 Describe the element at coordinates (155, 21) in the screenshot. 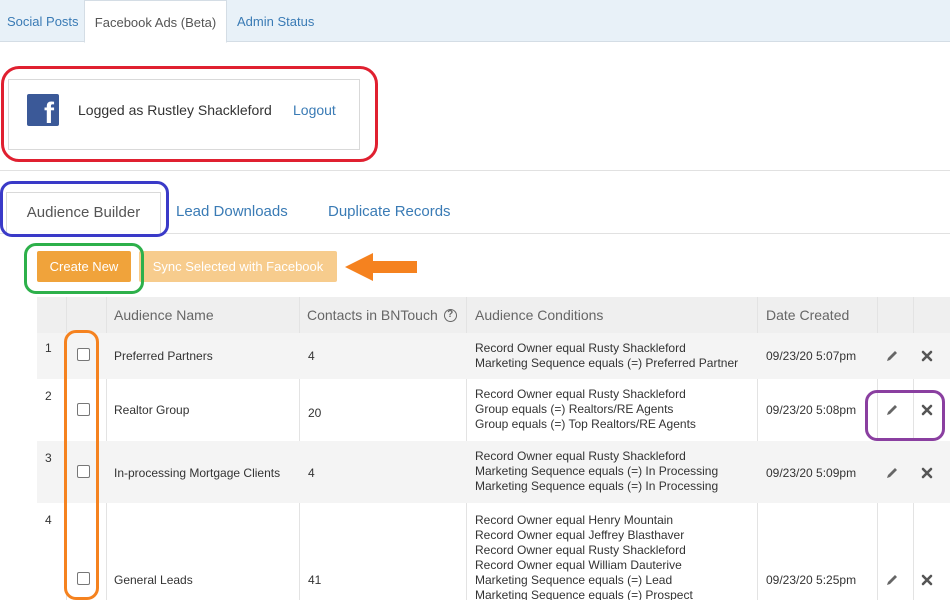

I see `tab-facebook-ads: Facebook Ads (Beta)` at that location.